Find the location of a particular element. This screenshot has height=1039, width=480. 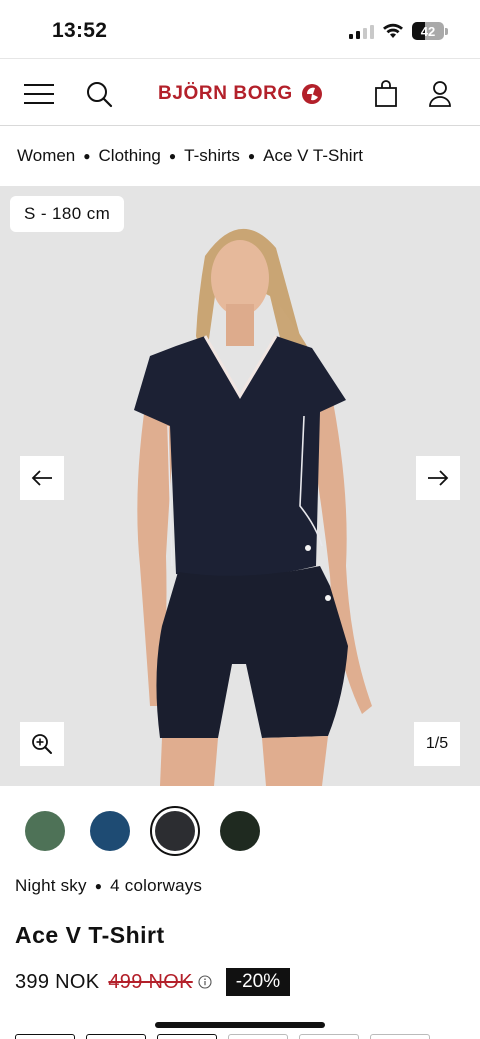

current-price: 399 NOK is located at coordinates (57, 981).